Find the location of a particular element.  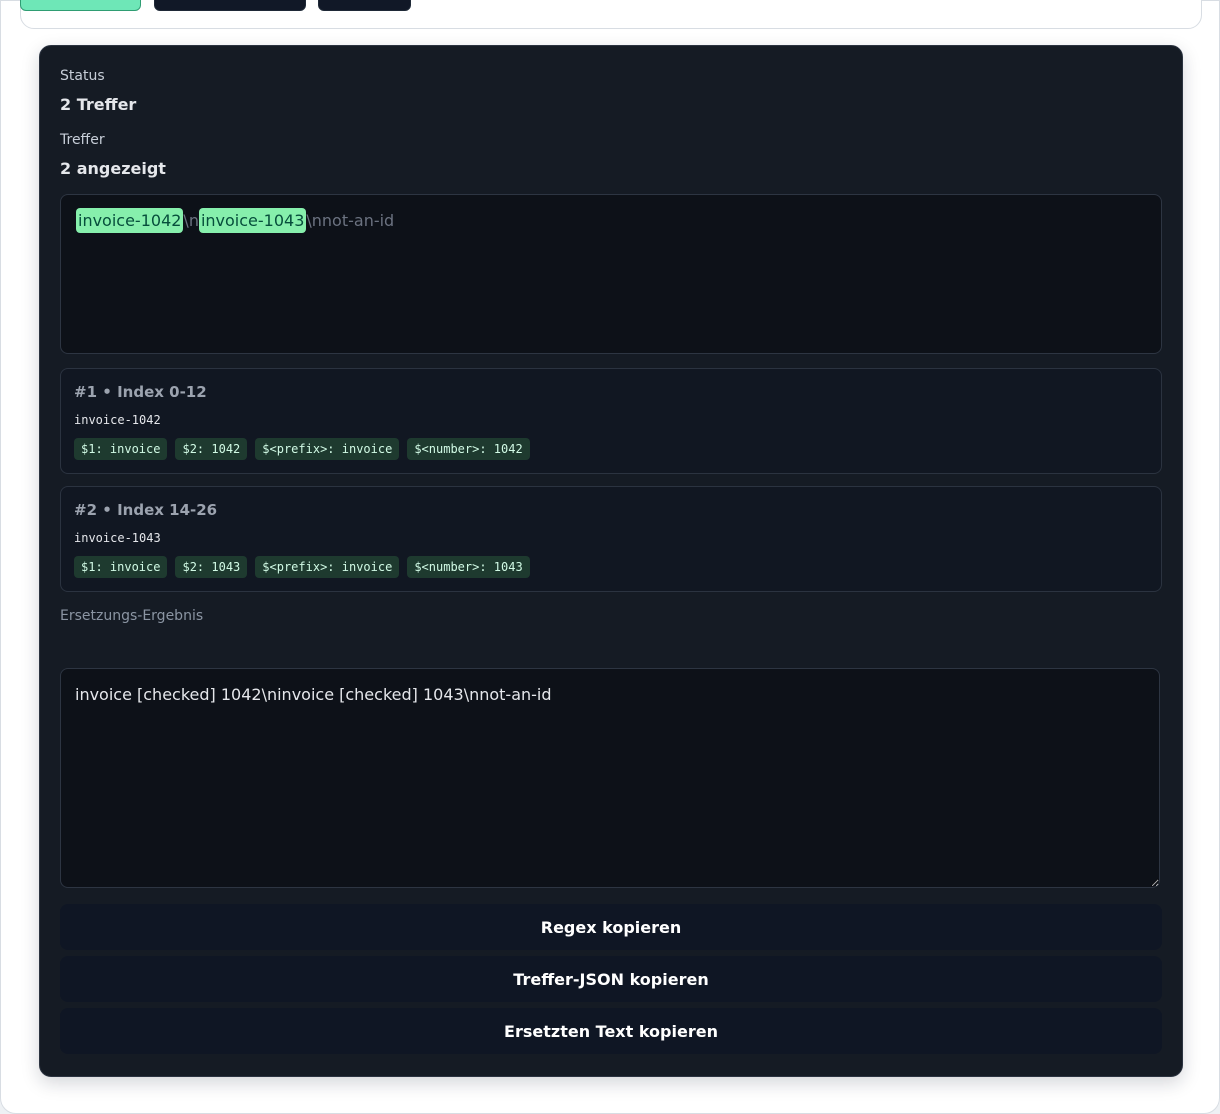

highlighted-text-line: invoice-1042 \n invoice-1043 \nnot-an-id is located at coordinates (235, 220).